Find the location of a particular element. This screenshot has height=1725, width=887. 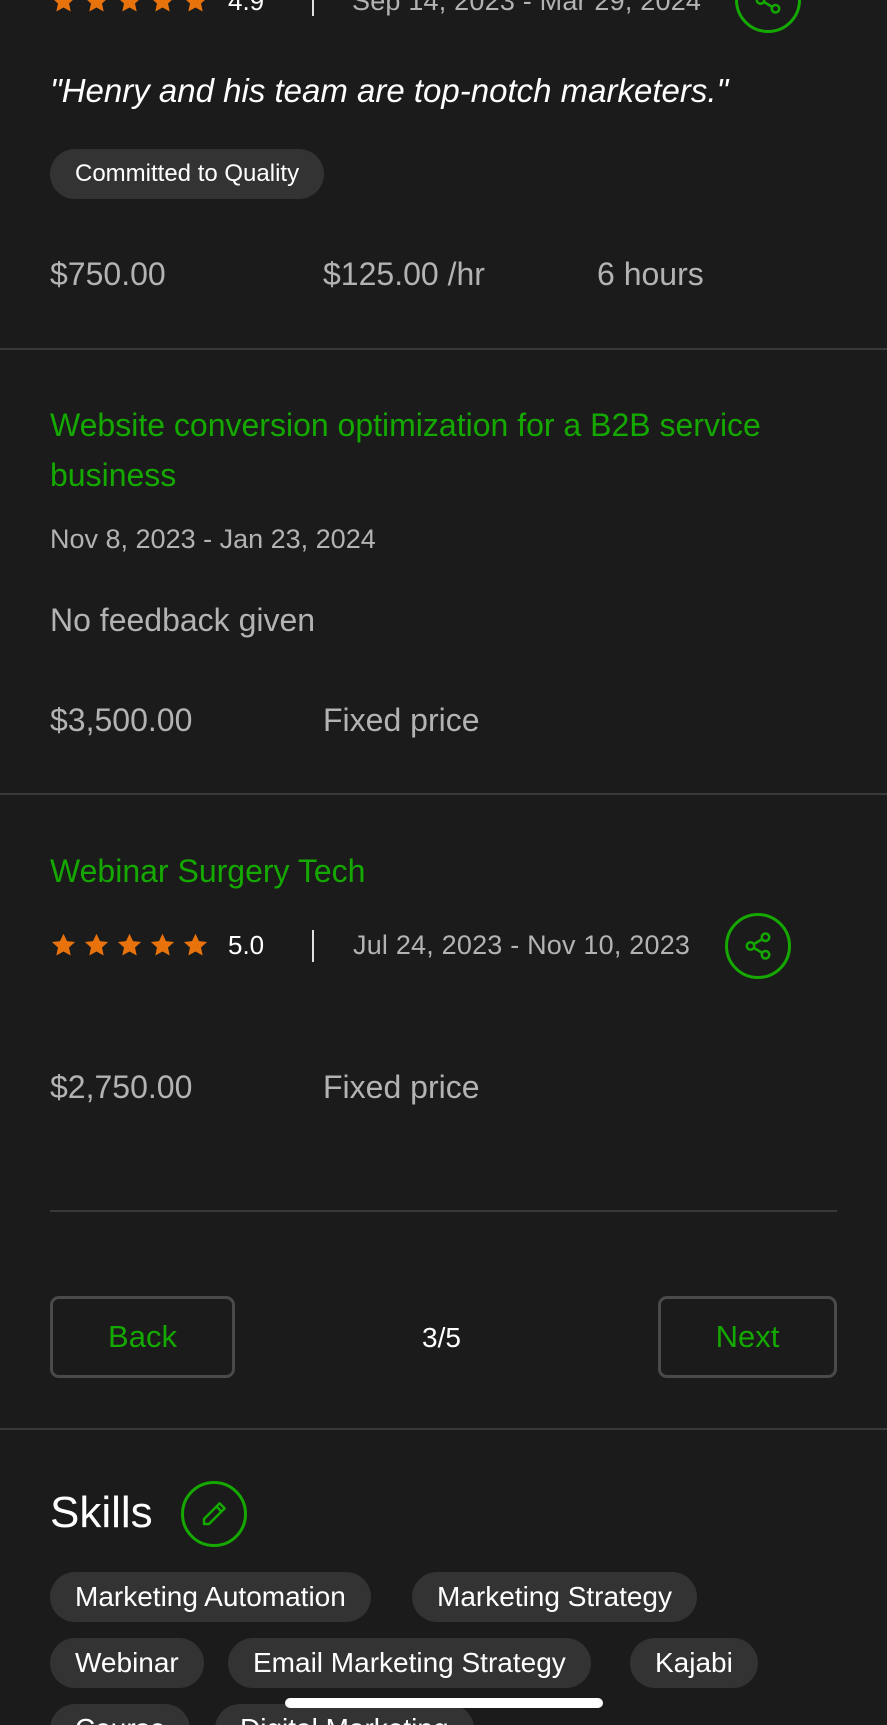

amount-earned: $750.00 is located at coordinates (108, 274).